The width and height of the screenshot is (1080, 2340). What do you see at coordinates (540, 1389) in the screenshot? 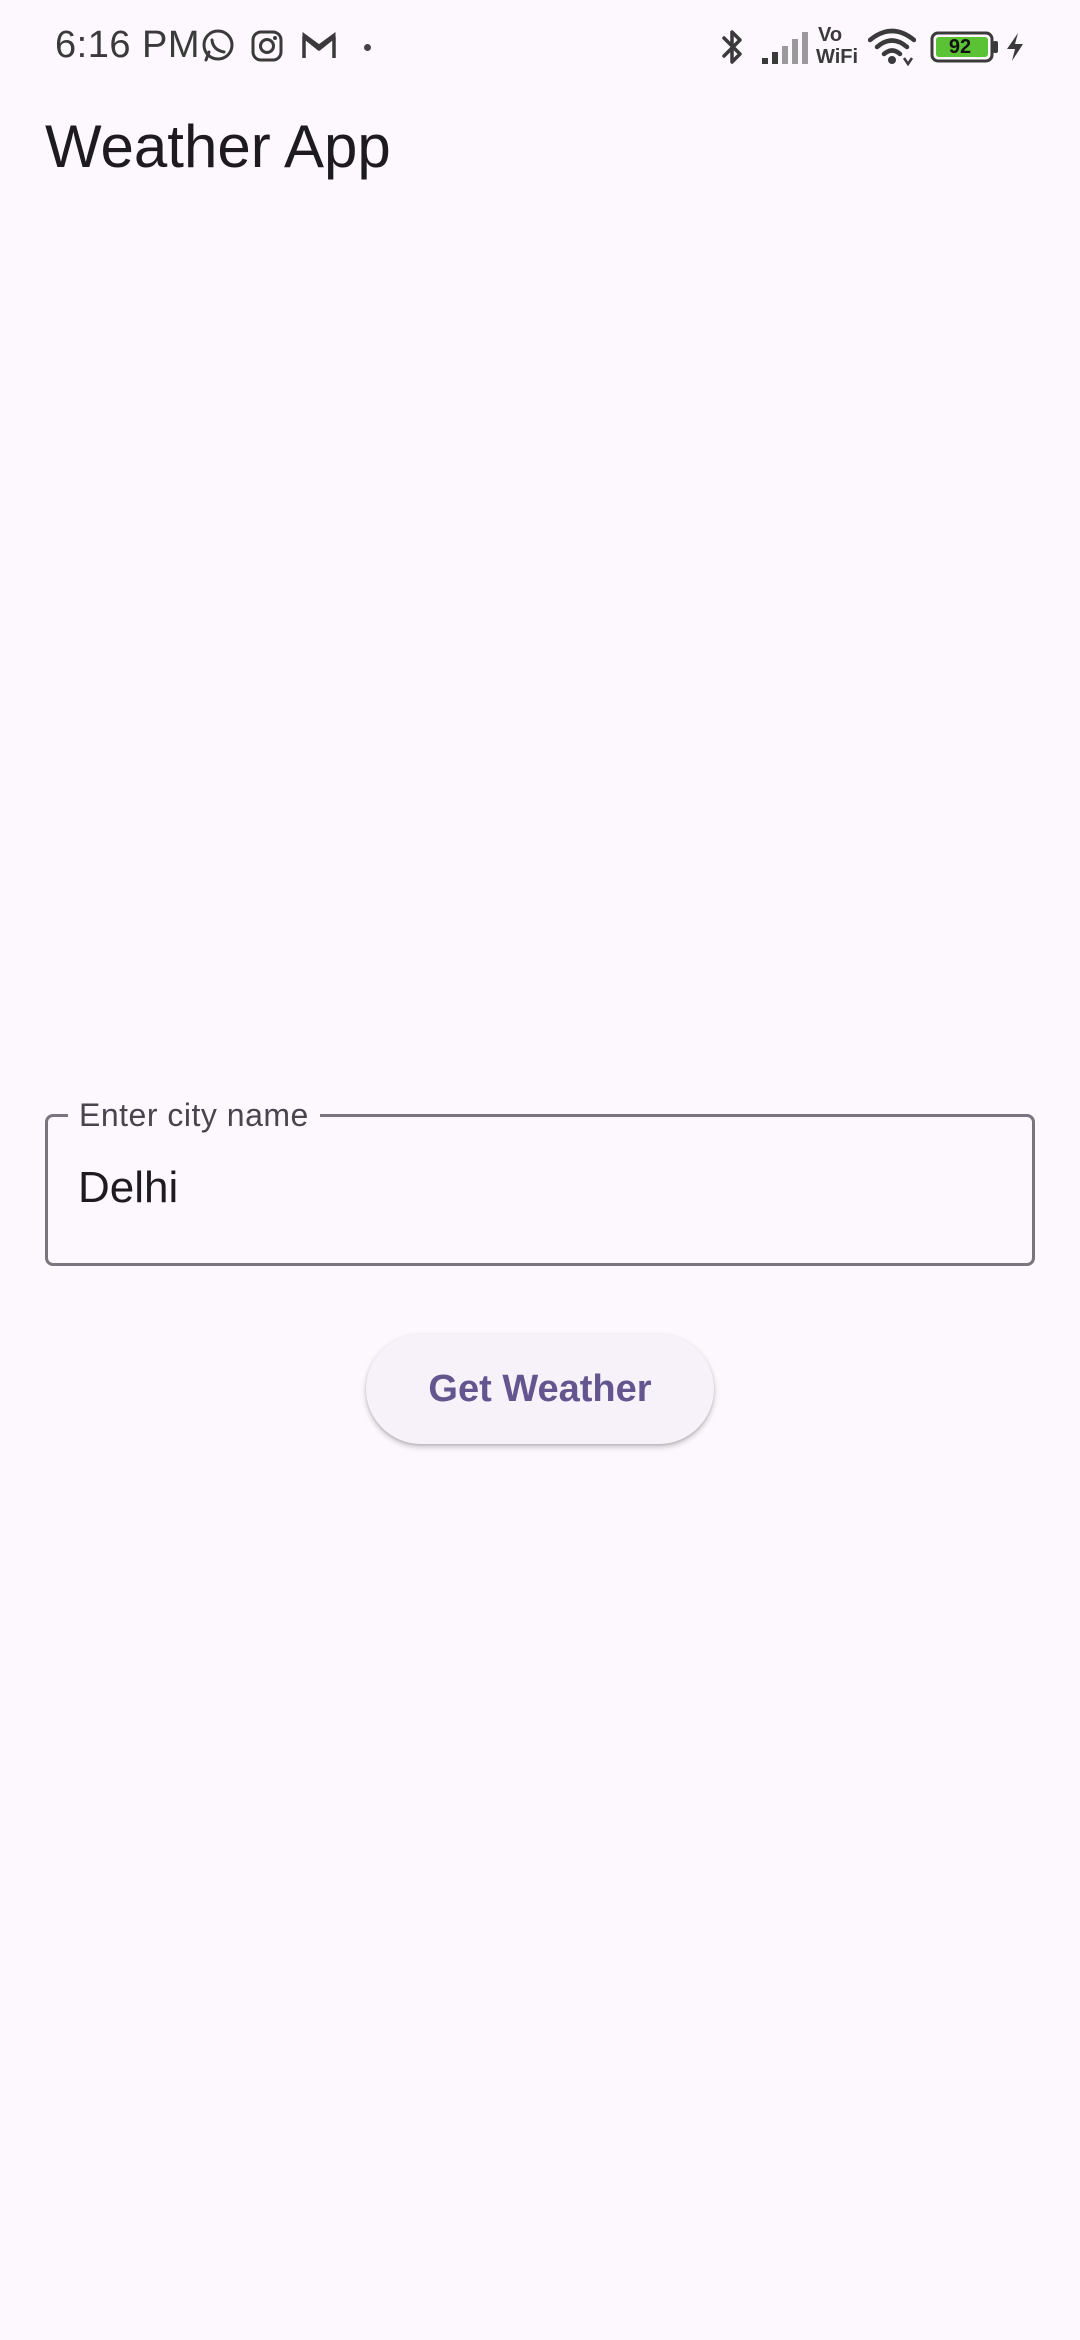
I see `get-weather-button: Get Weather` at bounding box center [540, 1389].